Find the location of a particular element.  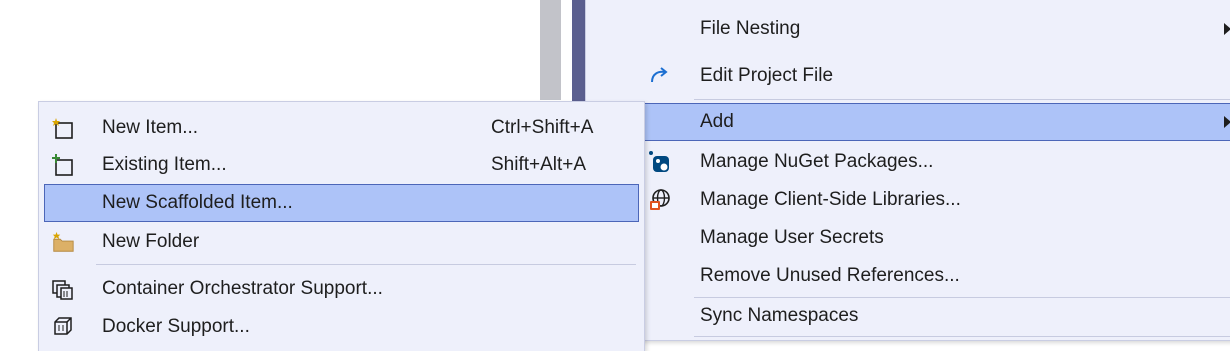

menu-item-add: Add is located at coordinates (936, 122).